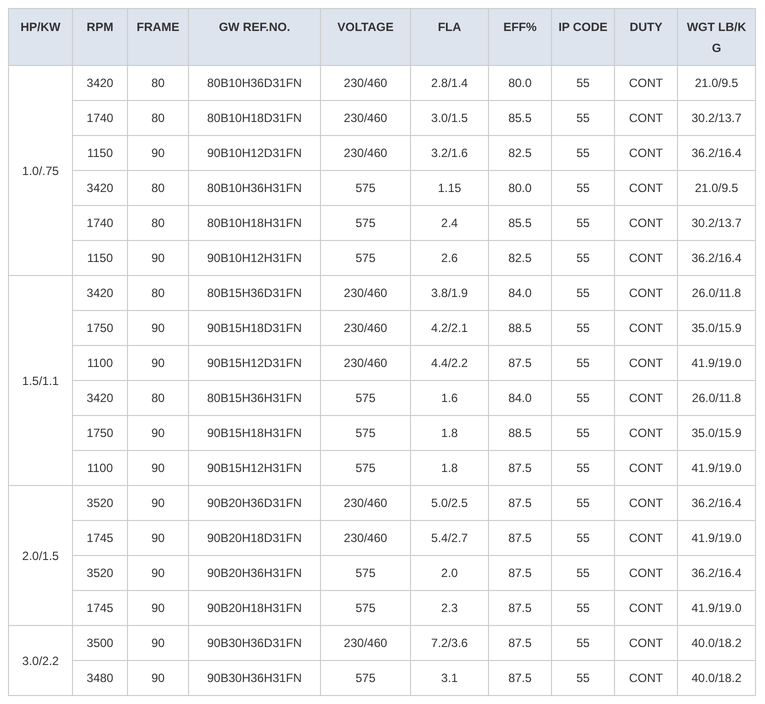 The height and width of the screenshot is (704, 765). What do you see at coordinates (520, 223) in the screenshot?
I see `table-cell: 85.5` at bounding box center [520, 223].